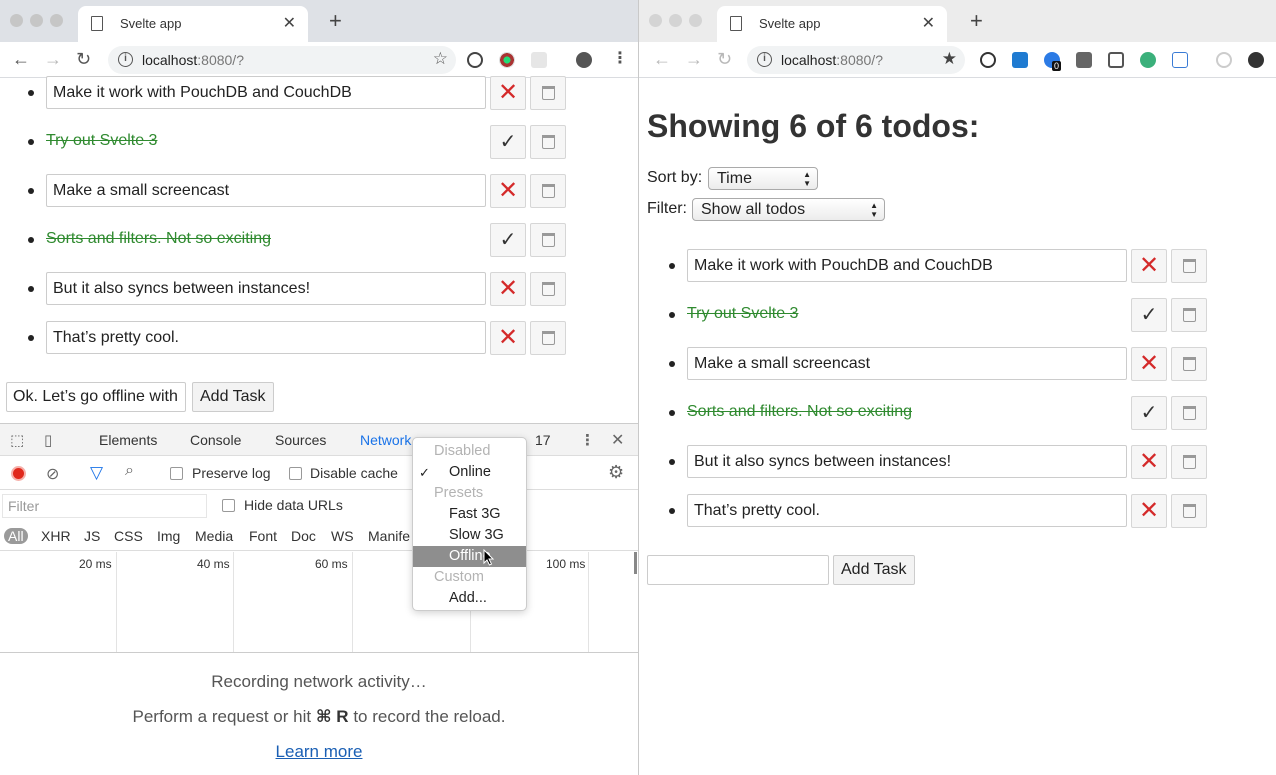  Describe the element at coordinates (385, 440) in the screenshot. I see `tab-network: Network` at that location.